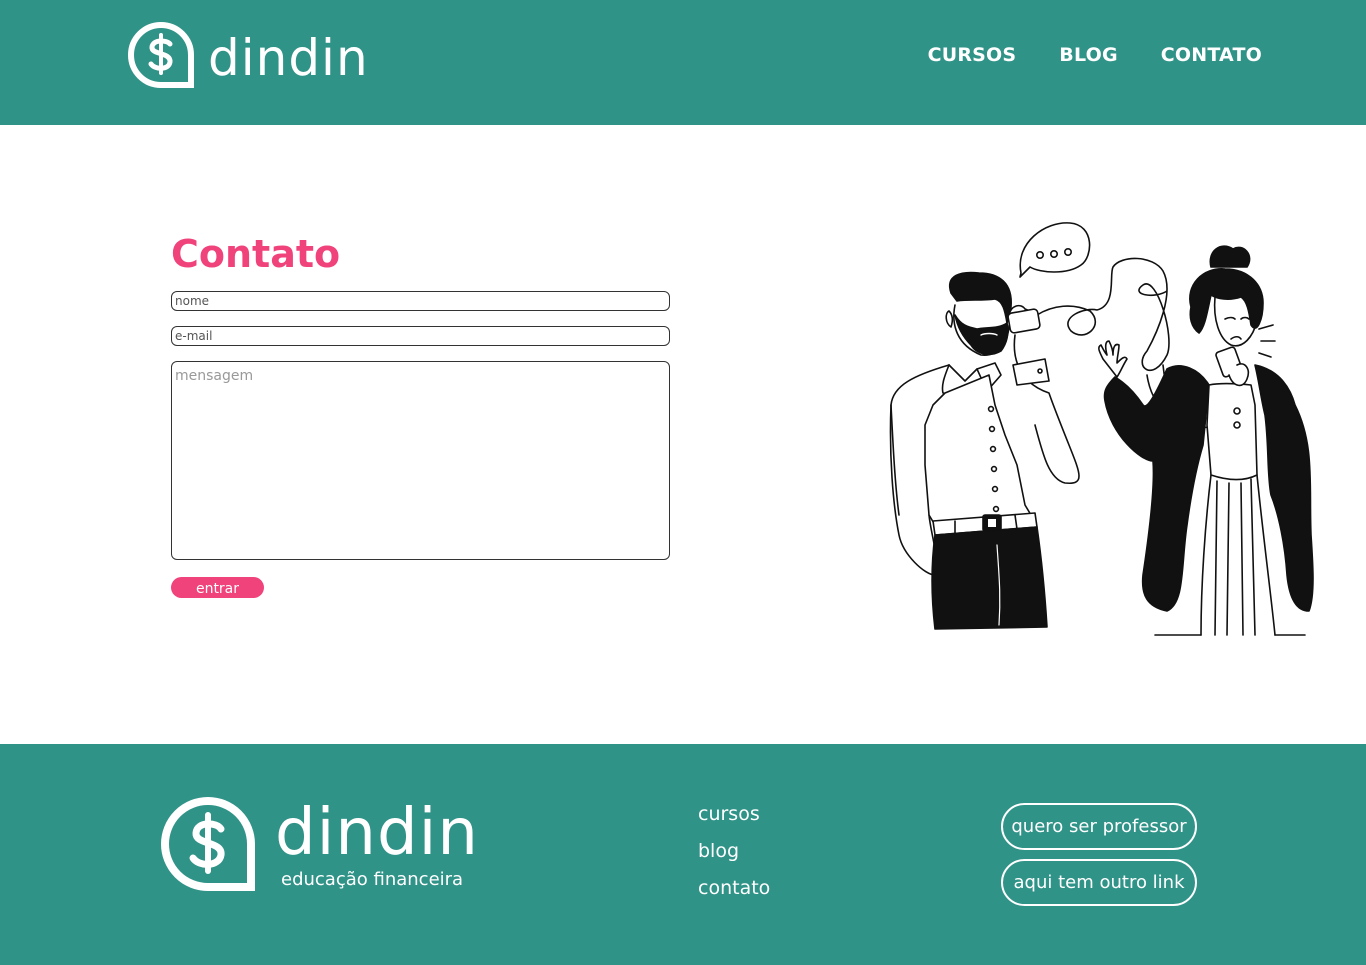 The height and width of the screenshot is (965, 1366). What do you see at coordinates (1101, 429) in the screenshot?
I see `tin-can-phone-illustration` at bounding box center [1101, 429].